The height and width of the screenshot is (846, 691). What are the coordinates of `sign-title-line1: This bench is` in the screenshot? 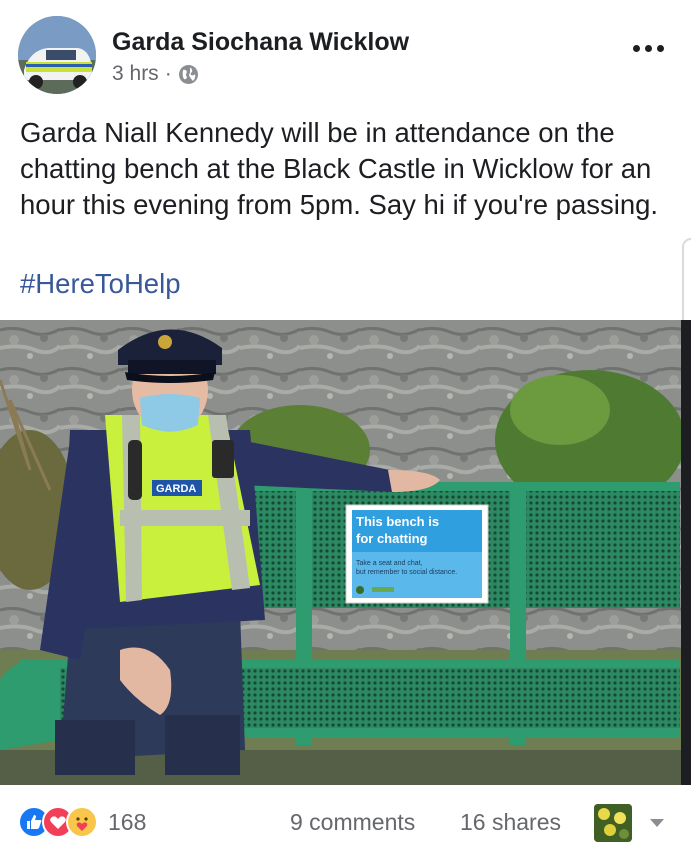 It's located at (397, 521).